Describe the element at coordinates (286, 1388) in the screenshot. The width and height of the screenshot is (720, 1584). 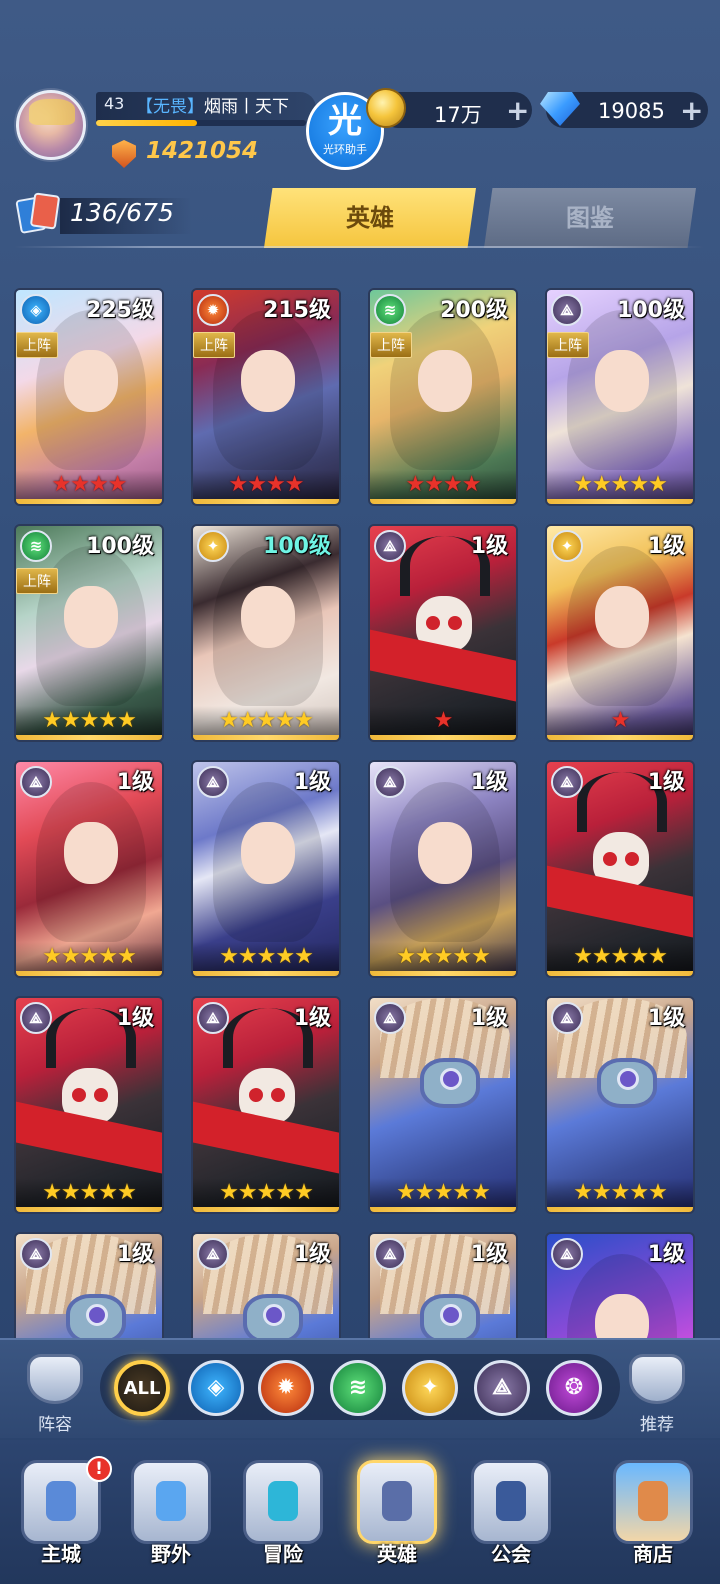
I see `filter-fire-button: ✹` at that location.